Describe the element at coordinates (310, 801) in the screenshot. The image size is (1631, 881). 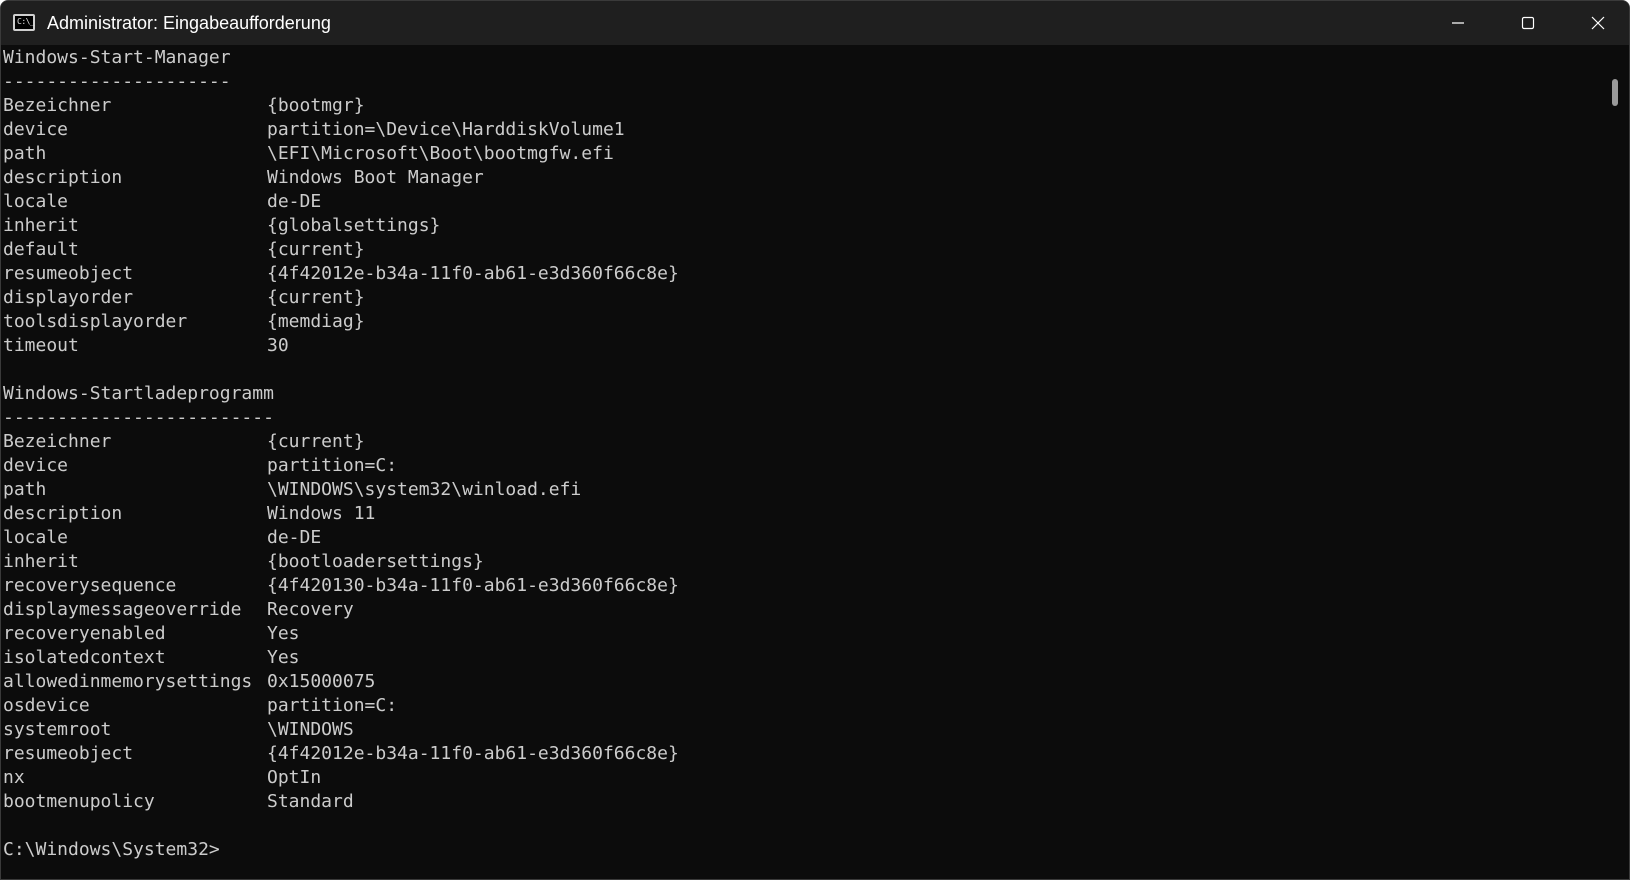
I see `entry-value: Standard` at that location.